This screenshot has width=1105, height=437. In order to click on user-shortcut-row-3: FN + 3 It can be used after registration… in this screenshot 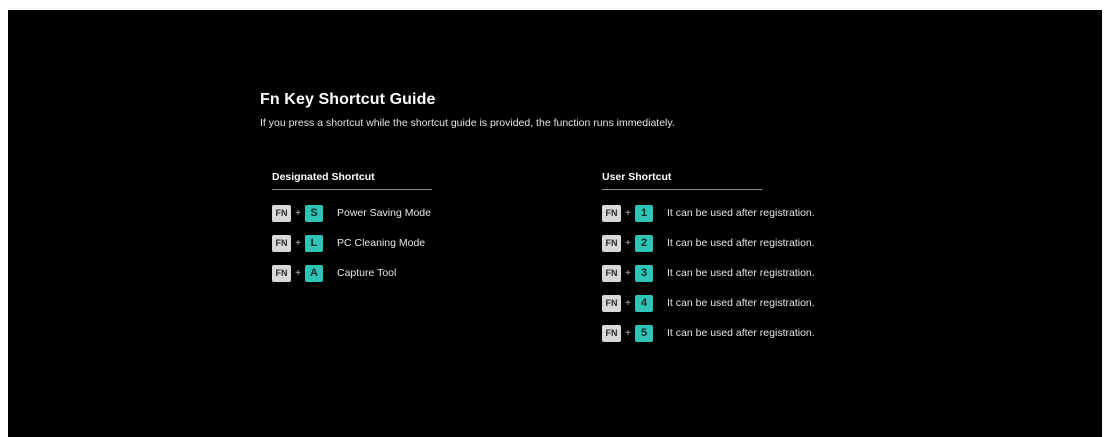, I will do `click(708, 273)`.